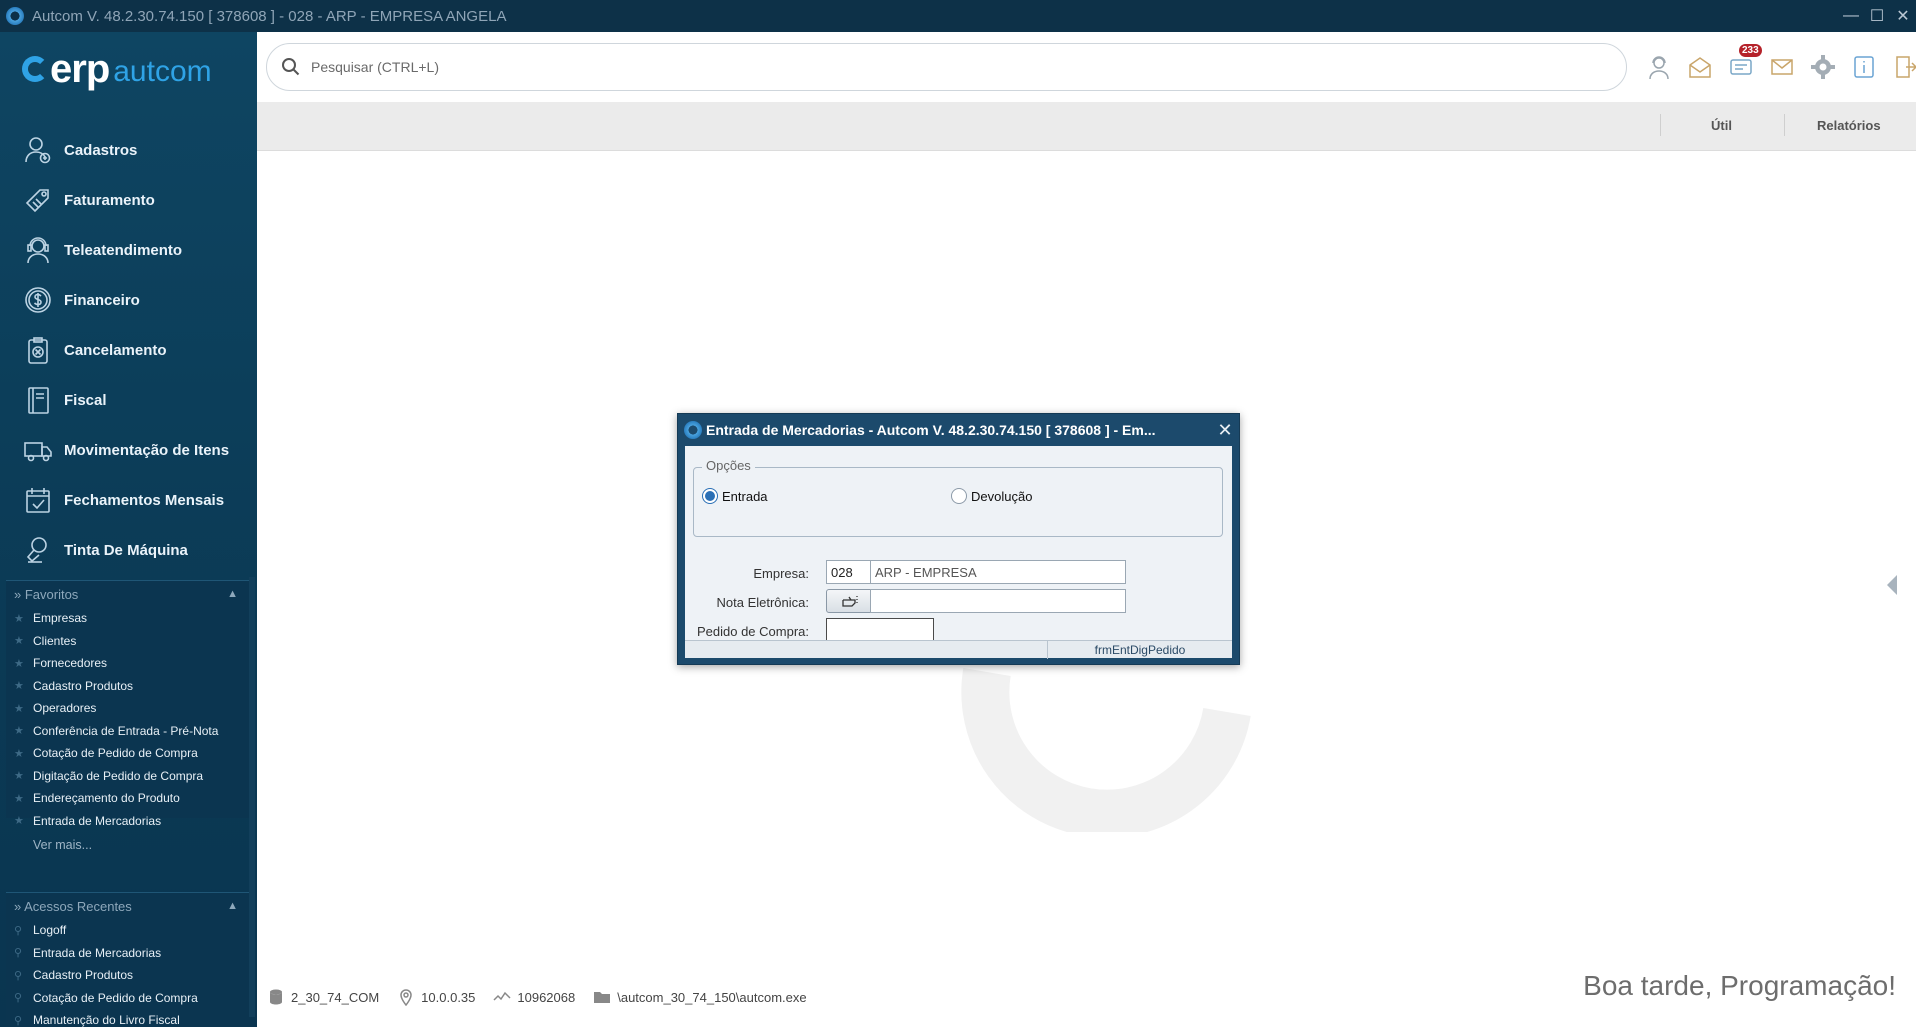  What do you see at coordinates (323, 997) in the screenshot?
I see `status-database: 2_30_74_COM` at bounding box center [323, 997].